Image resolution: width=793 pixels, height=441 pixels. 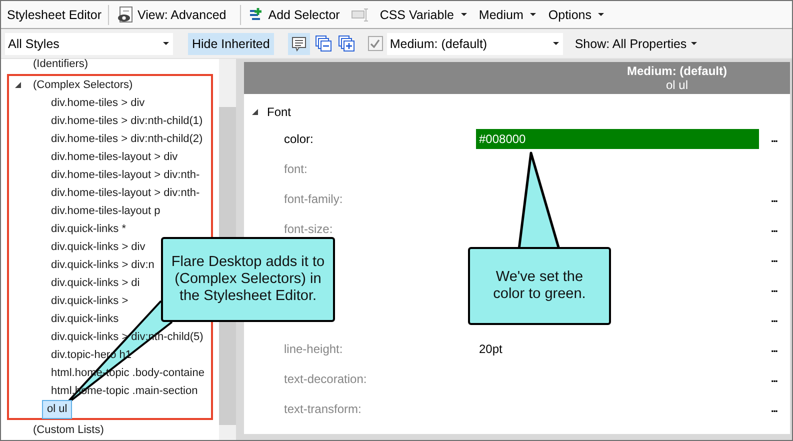 What do you see at coordinates (677, 71) in the screenshot?
I see `medium-title: Medium: (default)` at bounding box center [677, 71].